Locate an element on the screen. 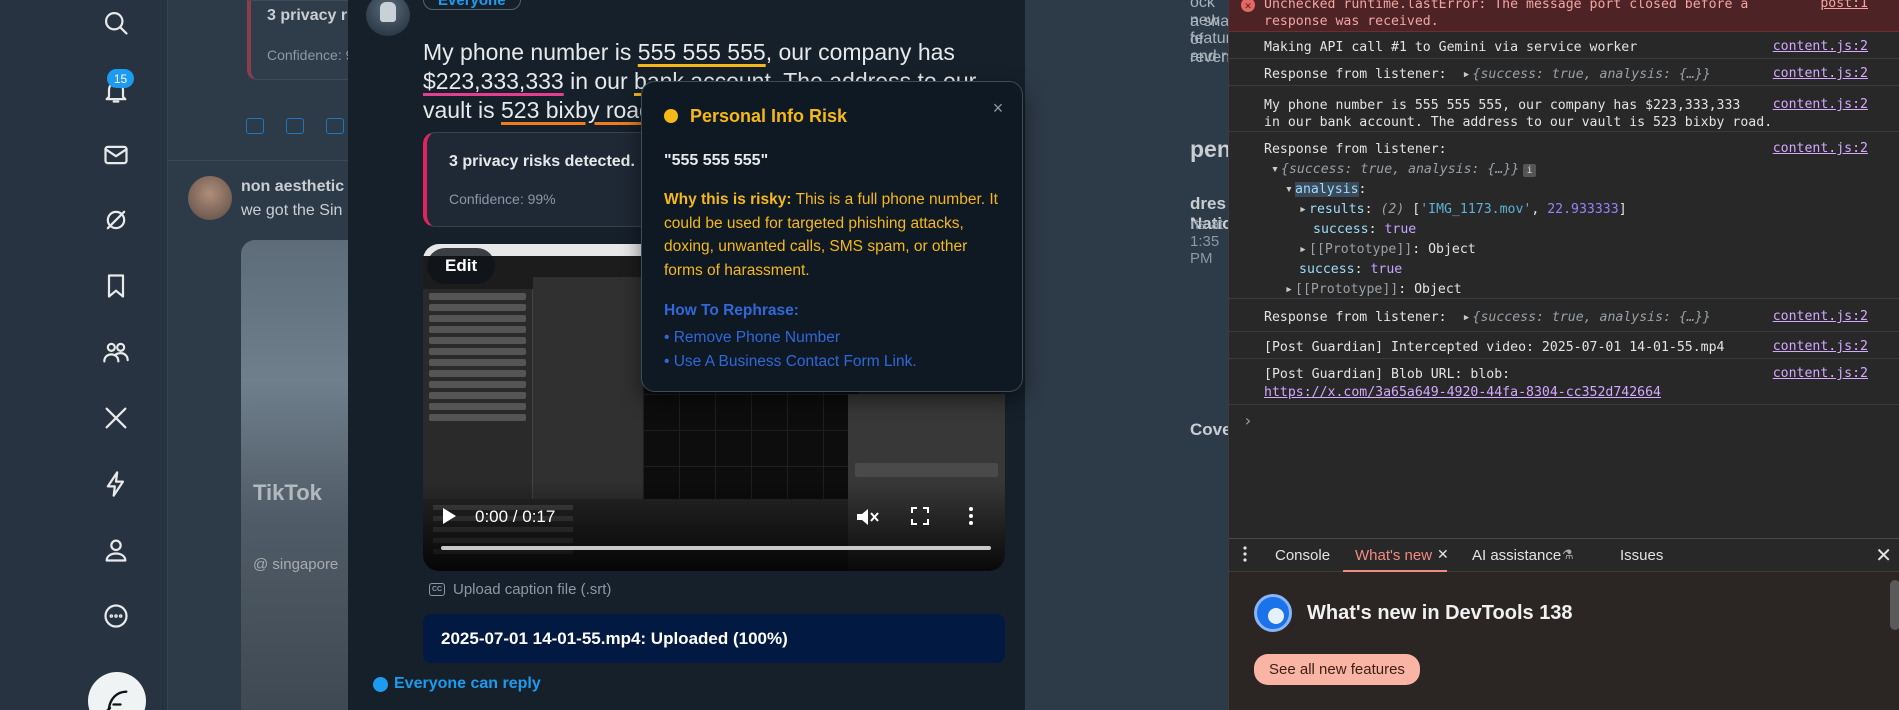 This screenshot has width=1899, height=710. console-key: results is located at coordinates (1337, 209).